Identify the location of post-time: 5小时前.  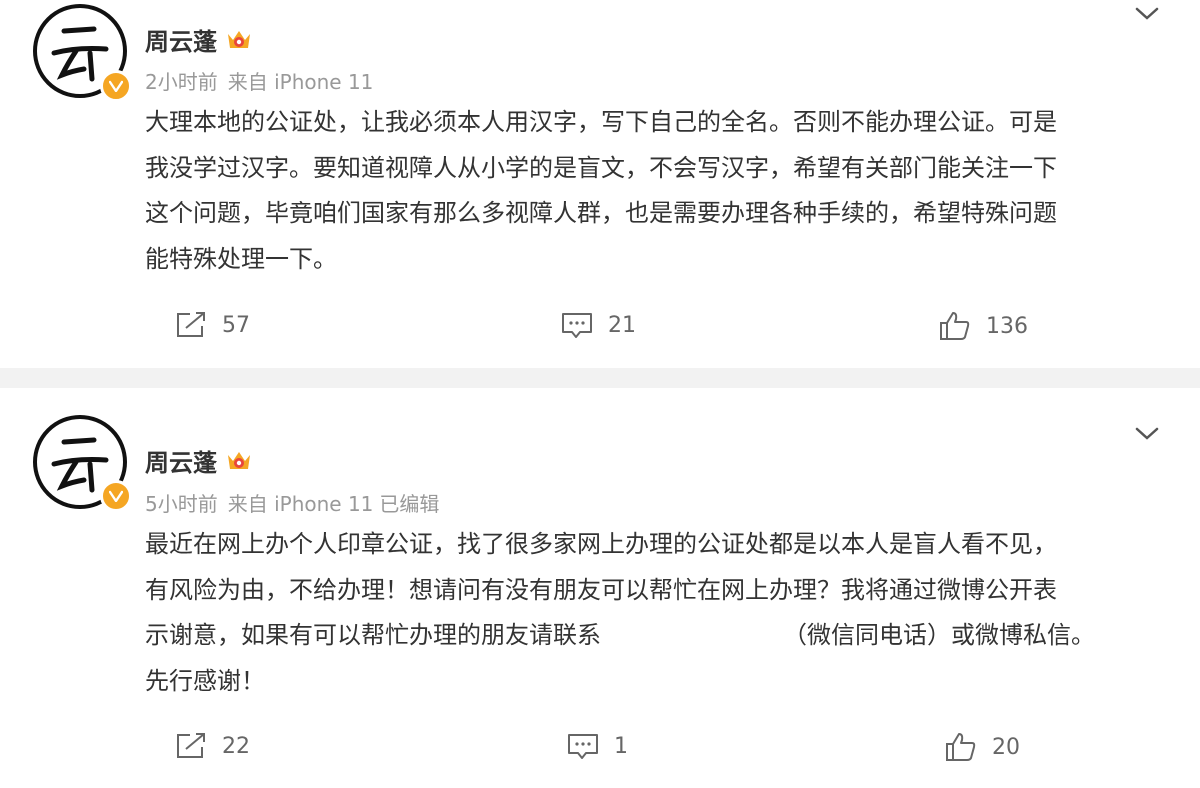
(181, 502).